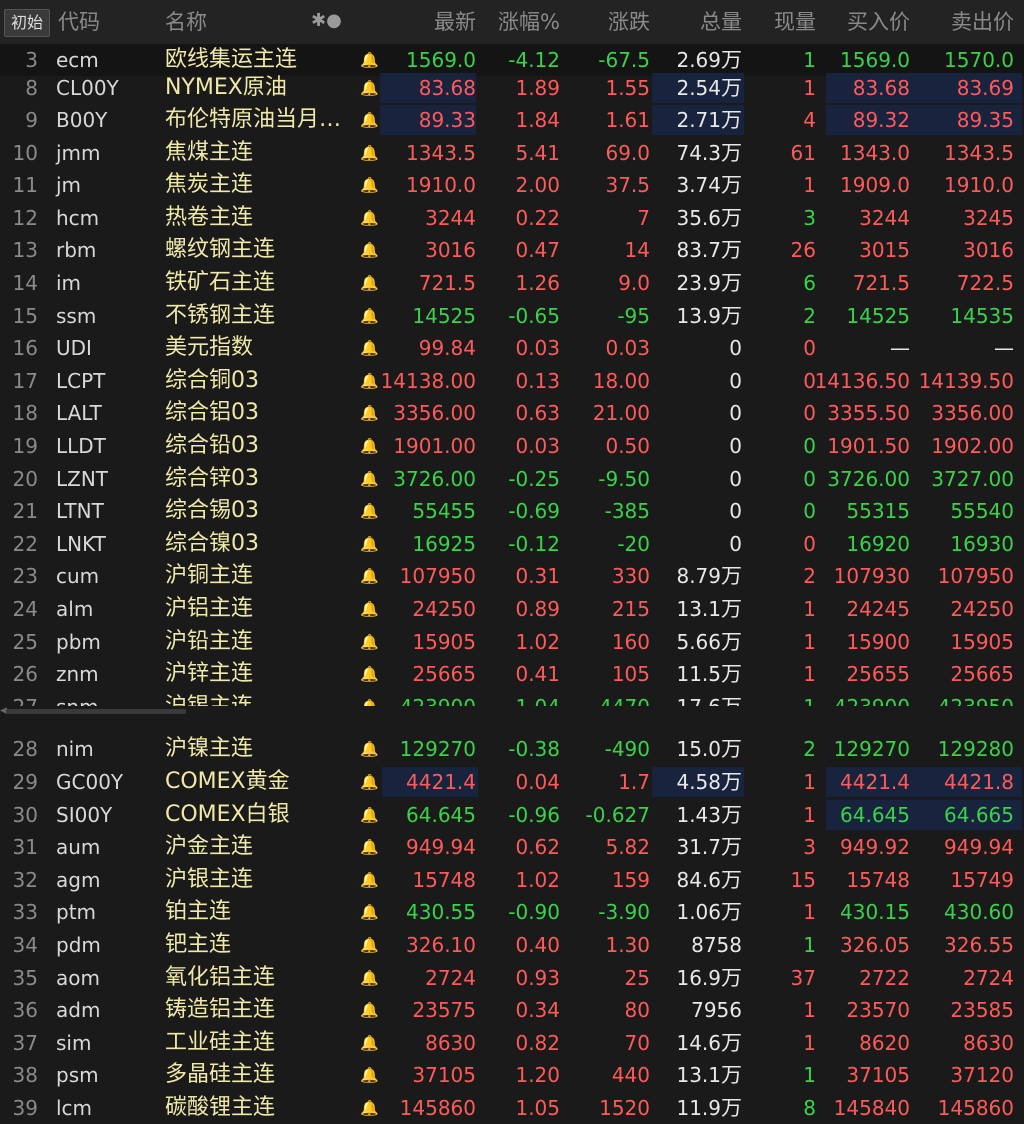  I want to click on horizontal-scrollbar: ◀, so click(512, 711).